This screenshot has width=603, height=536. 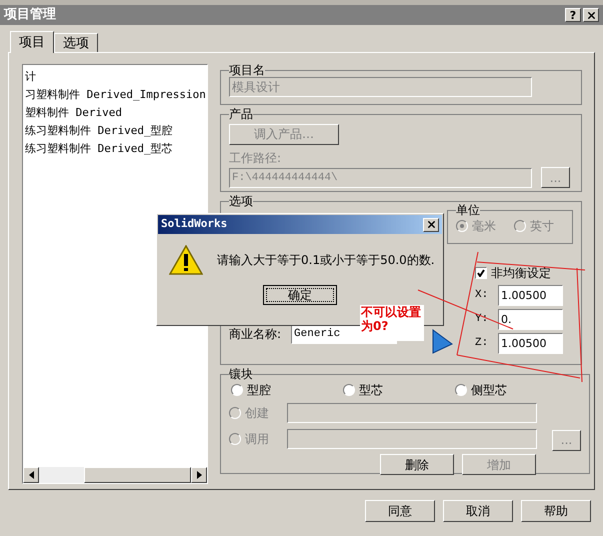 What do you see at coordinates (115, 95) in the screenshot?
I see `list-item: 习塑料制件 Derived_Impression` at bounding box center [115, 95].